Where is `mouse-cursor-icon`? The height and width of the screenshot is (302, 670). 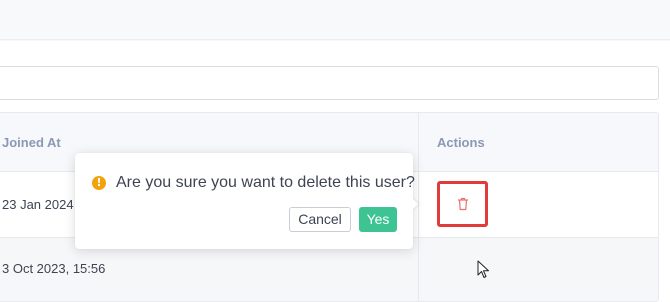
mouse-cursor-icon is located at coordinates (483, 269).